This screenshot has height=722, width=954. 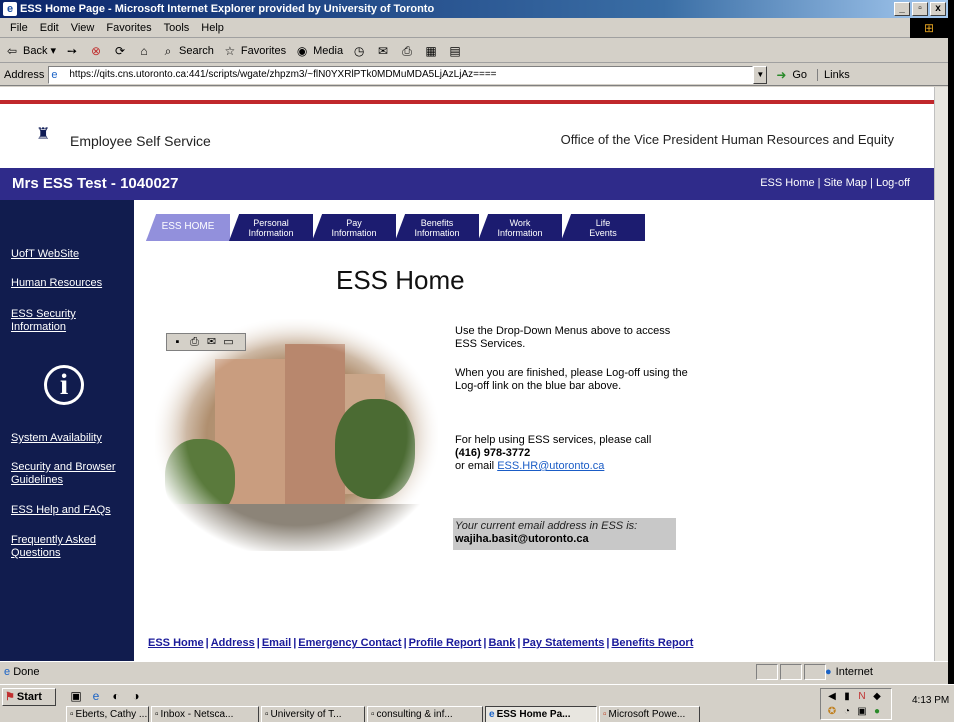 What do you see at coordinates (550, 466) in the screenshot?
I see `help-email-link: ESS.HR@utoronto.ca` at bounding box center [550, 466].